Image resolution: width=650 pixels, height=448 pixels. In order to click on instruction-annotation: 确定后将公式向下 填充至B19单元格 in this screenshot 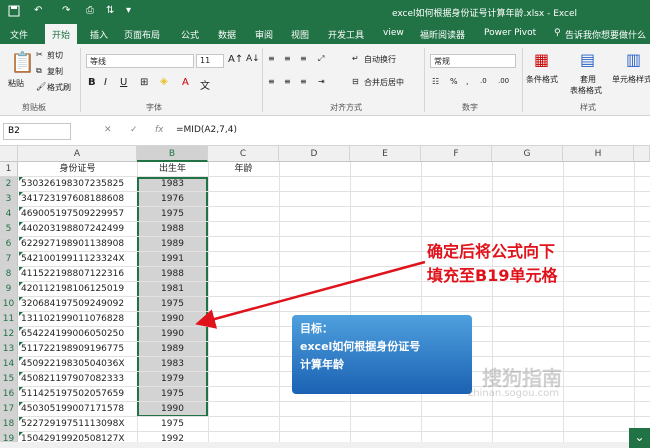, I will do `click(492, 264)`.